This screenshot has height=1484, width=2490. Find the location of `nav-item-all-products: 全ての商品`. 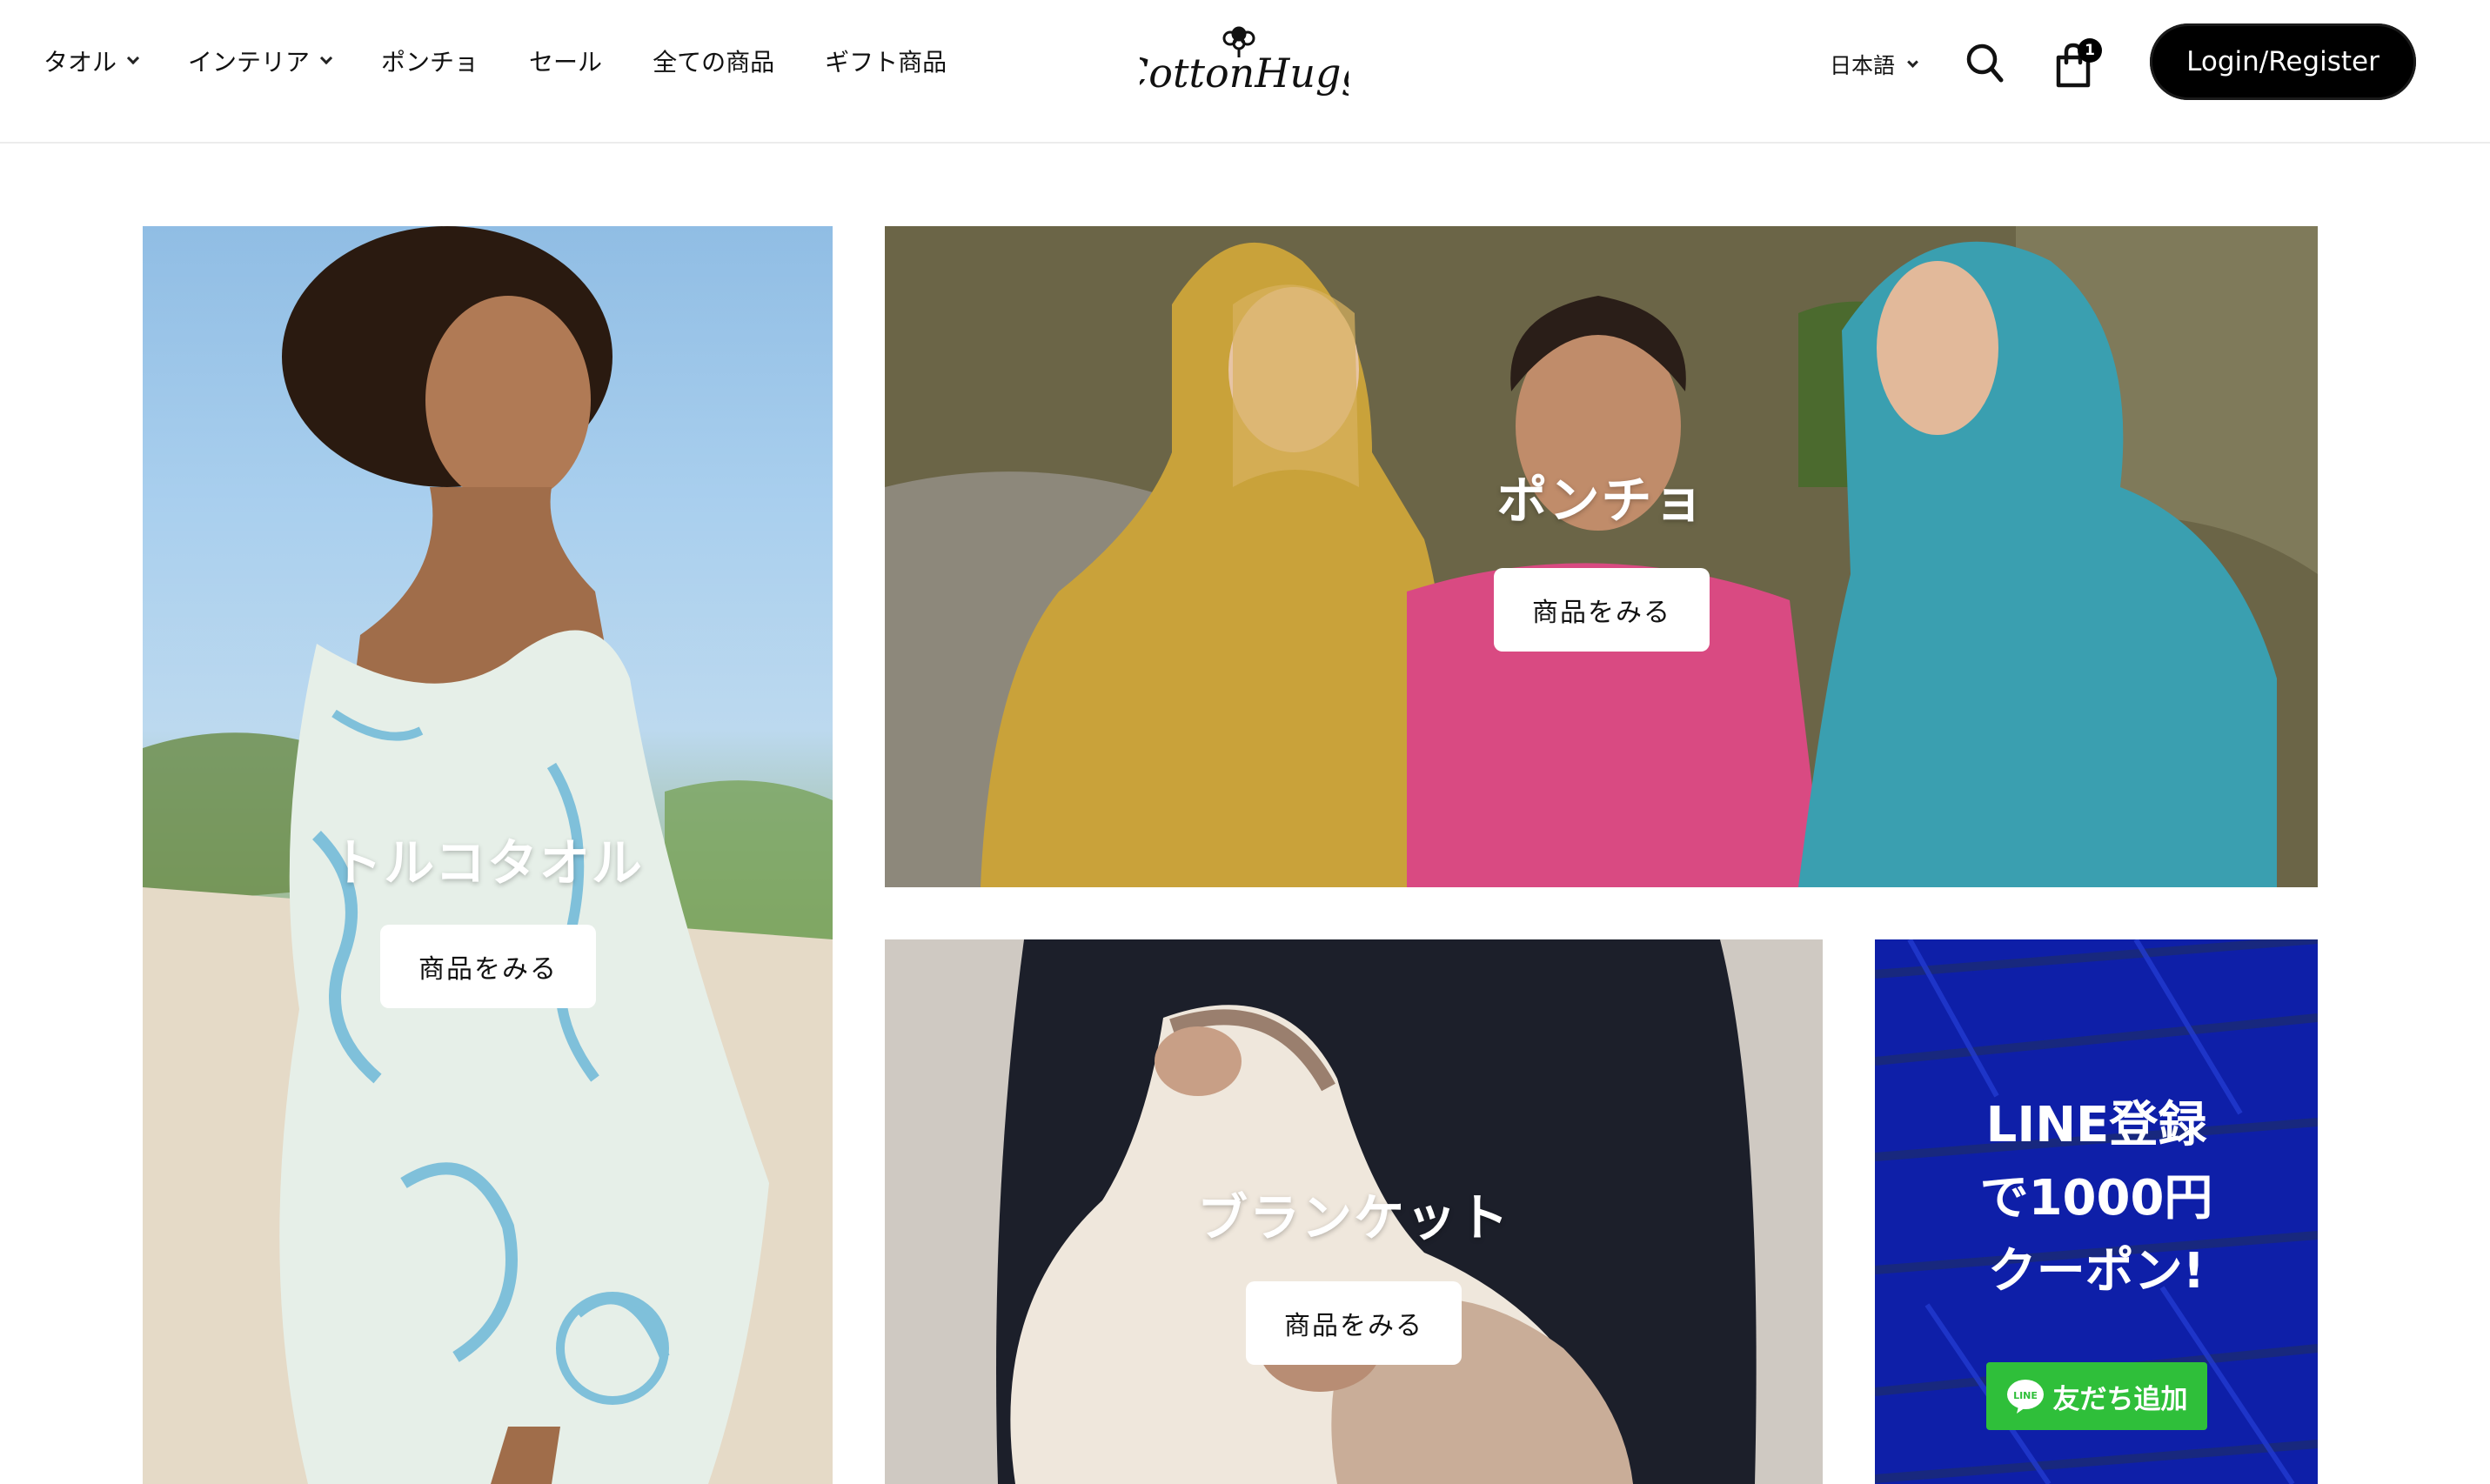

nav-item-all-products: 全ての商品 is located at coordinates (713, 61).